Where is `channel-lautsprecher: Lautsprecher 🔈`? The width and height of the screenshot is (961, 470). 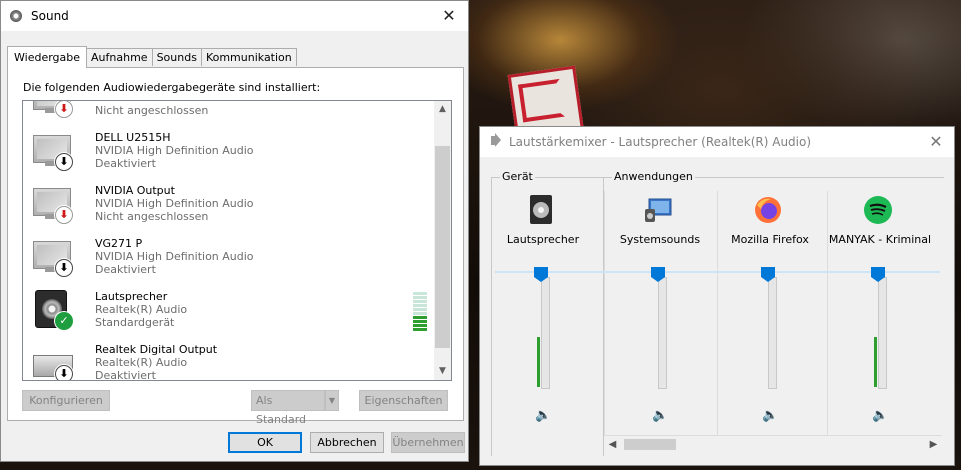
channel-lautsprecher: Lautsprecher 🔈 is located at coordinates (543, 314).